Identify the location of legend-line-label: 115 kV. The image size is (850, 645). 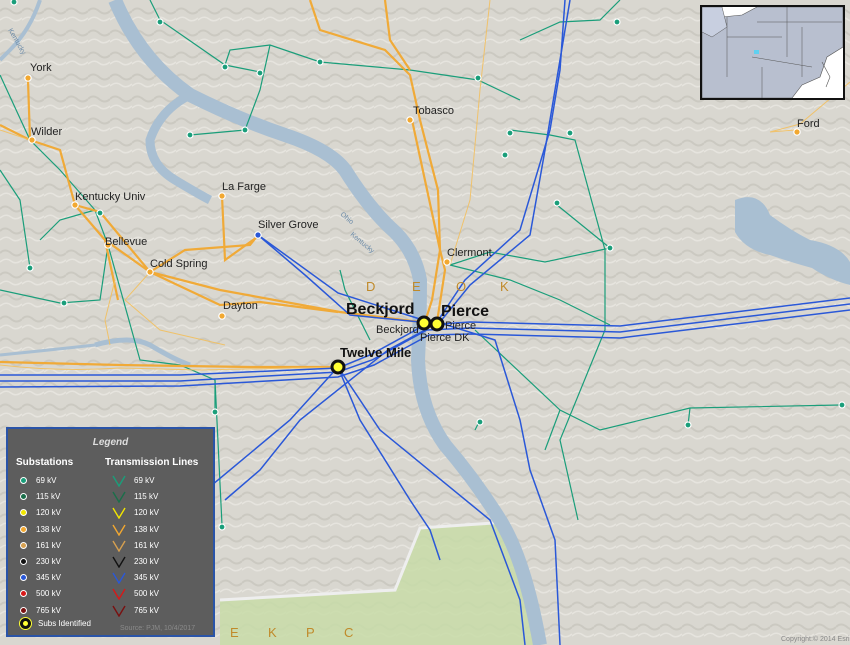
(146, 497).